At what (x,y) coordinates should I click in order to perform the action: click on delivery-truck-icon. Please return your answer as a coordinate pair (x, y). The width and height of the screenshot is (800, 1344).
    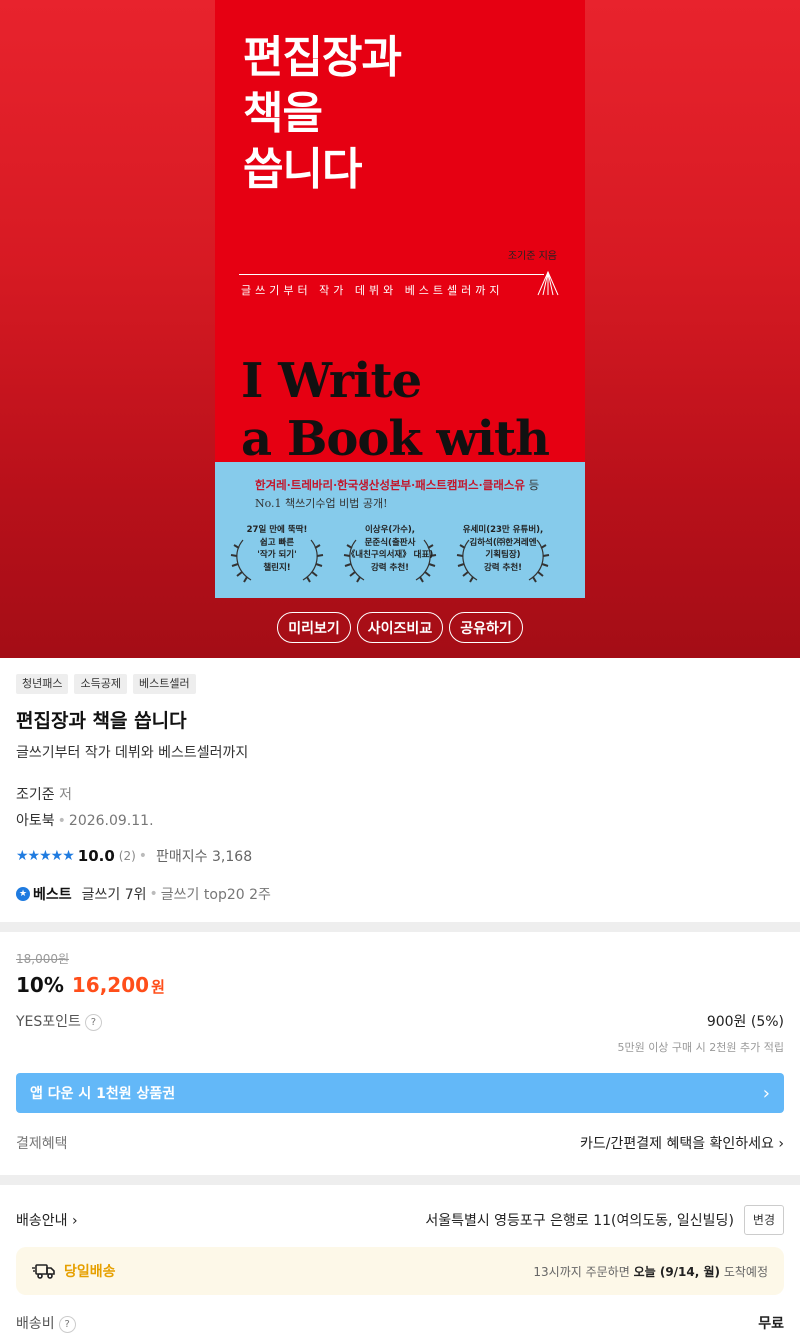
    Looking at the image, I should click on (43, 1271).